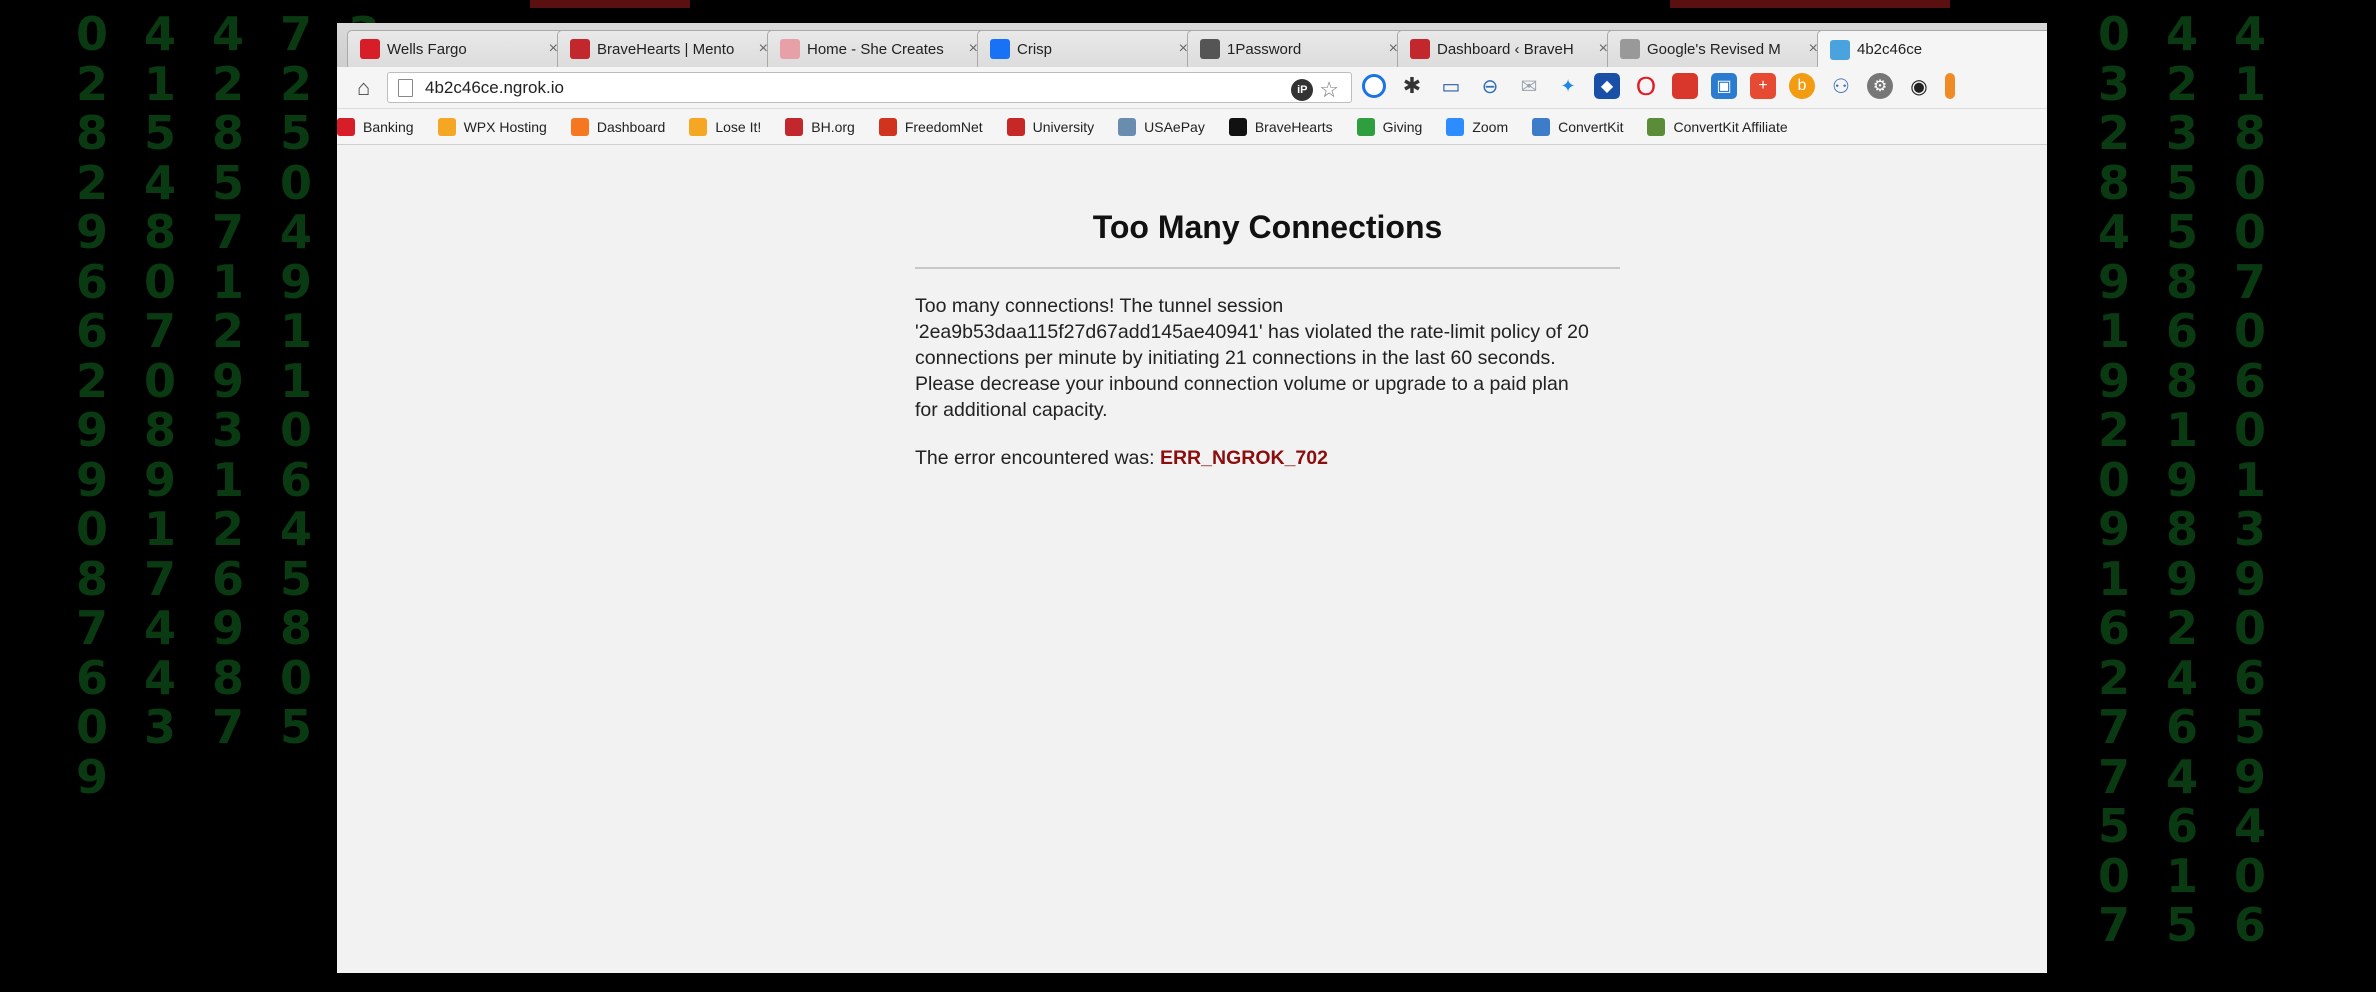 Image resolution: width=2376 pixels, height=992 pixels. What do you see at coordinates (1718, 48) in the screenshot?
I see `tab: Google's Revised M ×` at bounding box center [1718, 48].